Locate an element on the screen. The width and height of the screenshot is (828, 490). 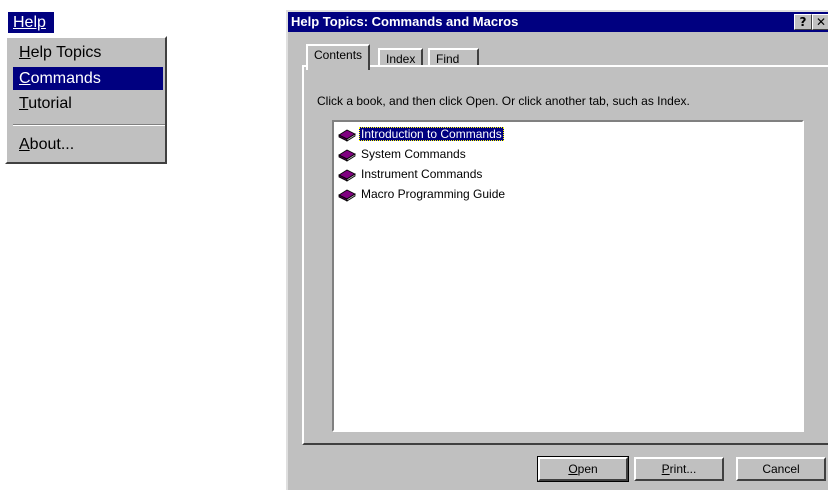
dialog-titlebar: Help Topics: Commands and Macros ? ✕ is located at coordinates (558, 22).